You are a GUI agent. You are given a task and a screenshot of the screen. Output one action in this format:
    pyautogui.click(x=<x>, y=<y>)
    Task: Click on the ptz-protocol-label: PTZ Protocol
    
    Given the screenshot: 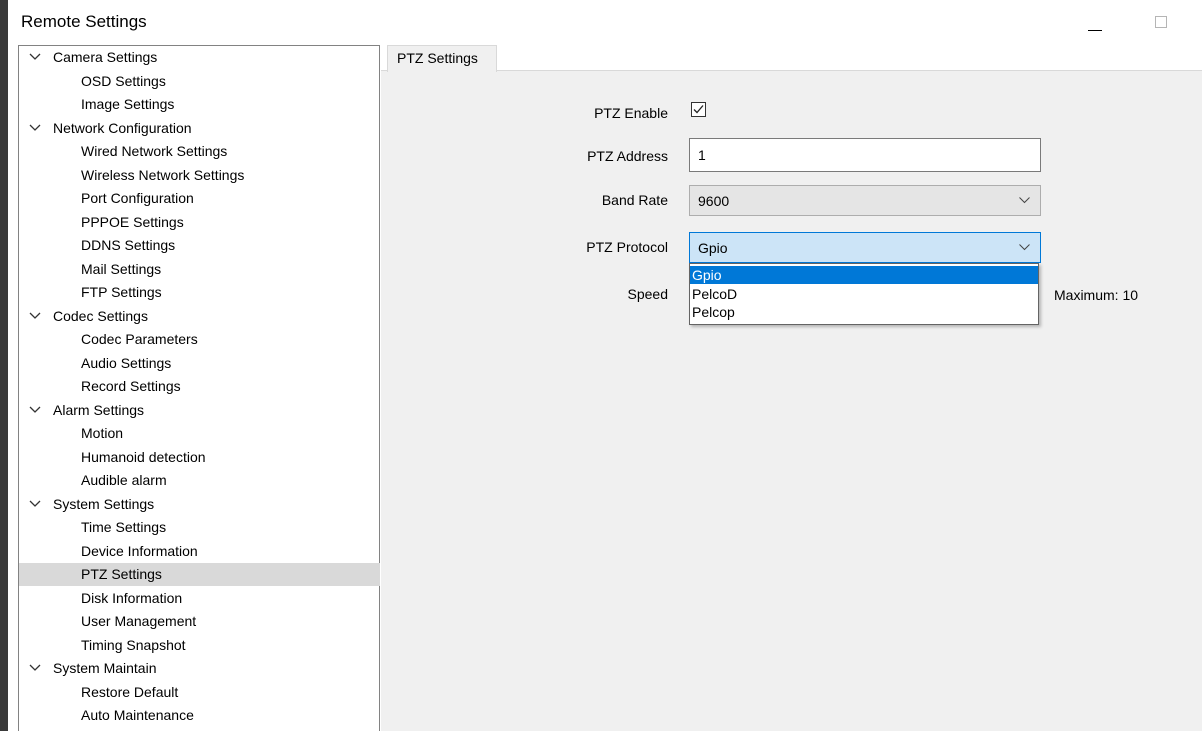 What is the action you would take?
    pyautogui.click(x=627, y=247)
    